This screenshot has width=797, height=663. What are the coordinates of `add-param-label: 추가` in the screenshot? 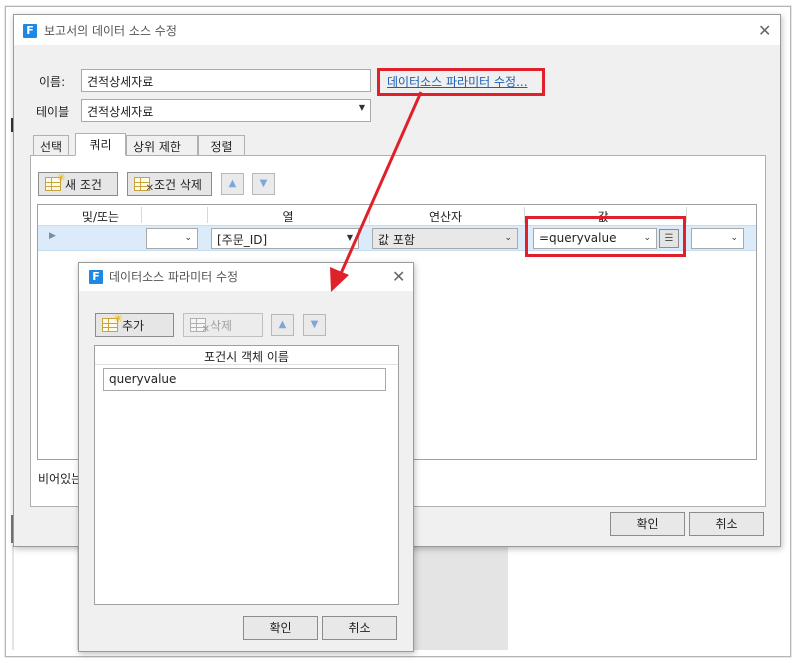 It's located at (133, 325).